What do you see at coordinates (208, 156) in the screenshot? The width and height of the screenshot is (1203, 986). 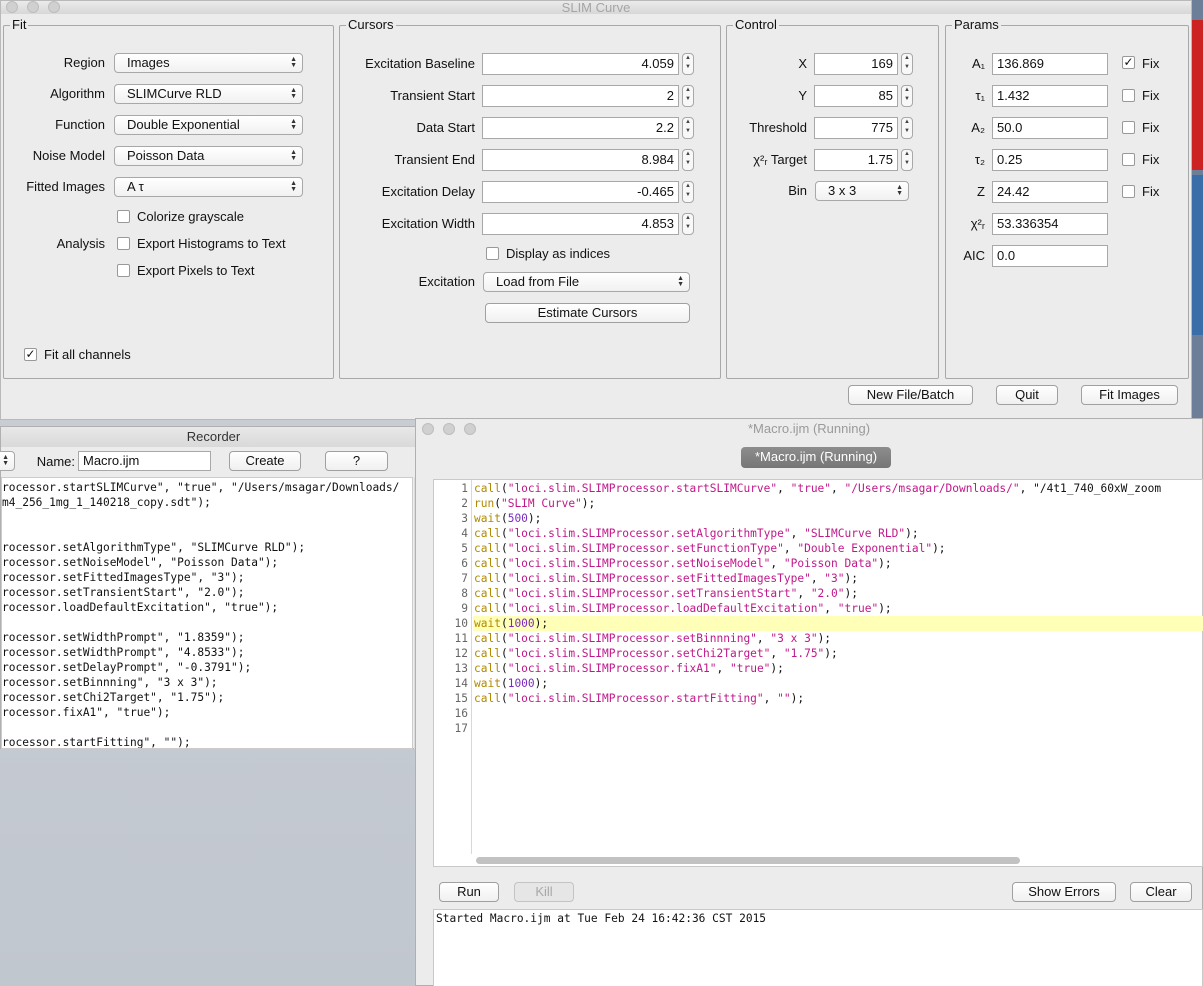 I see `noise-model-select: Poisson Data ▲ ▼` at bounding box center [208, 156].